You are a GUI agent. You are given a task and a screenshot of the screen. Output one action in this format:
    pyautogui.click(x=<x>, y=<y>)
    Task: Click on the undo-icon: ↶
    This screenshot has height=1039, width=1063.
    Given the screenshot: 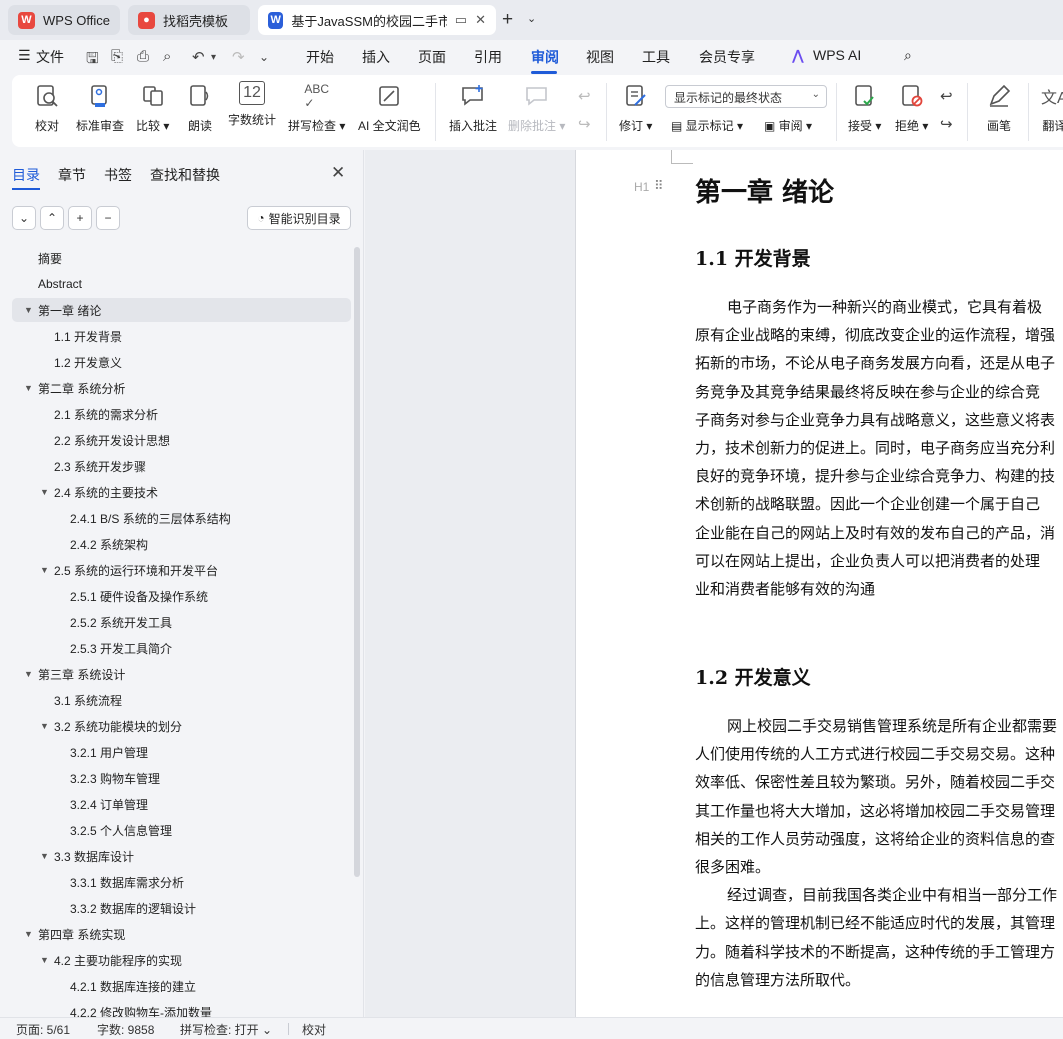 What is the action you would take?
    pyautogui.click(x=198, y=57)
    